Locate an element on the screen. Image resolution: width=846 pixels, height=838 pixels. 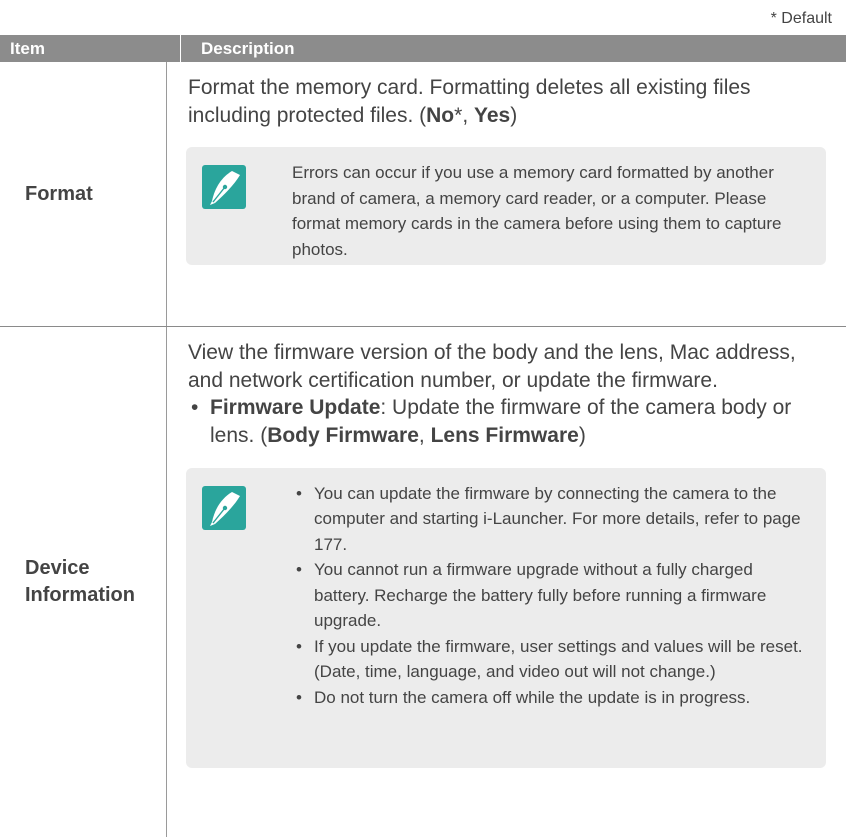
header-description: Description is located at coordinates (513, 48).